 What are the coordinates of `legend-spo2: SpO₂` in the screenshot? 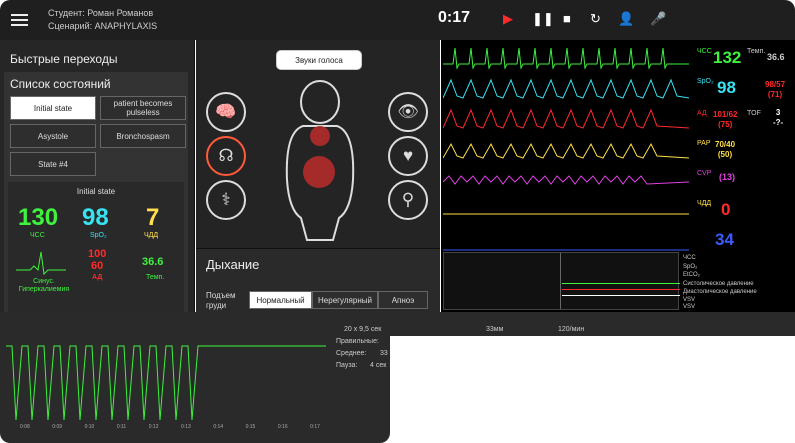 It's located at (690, 267).